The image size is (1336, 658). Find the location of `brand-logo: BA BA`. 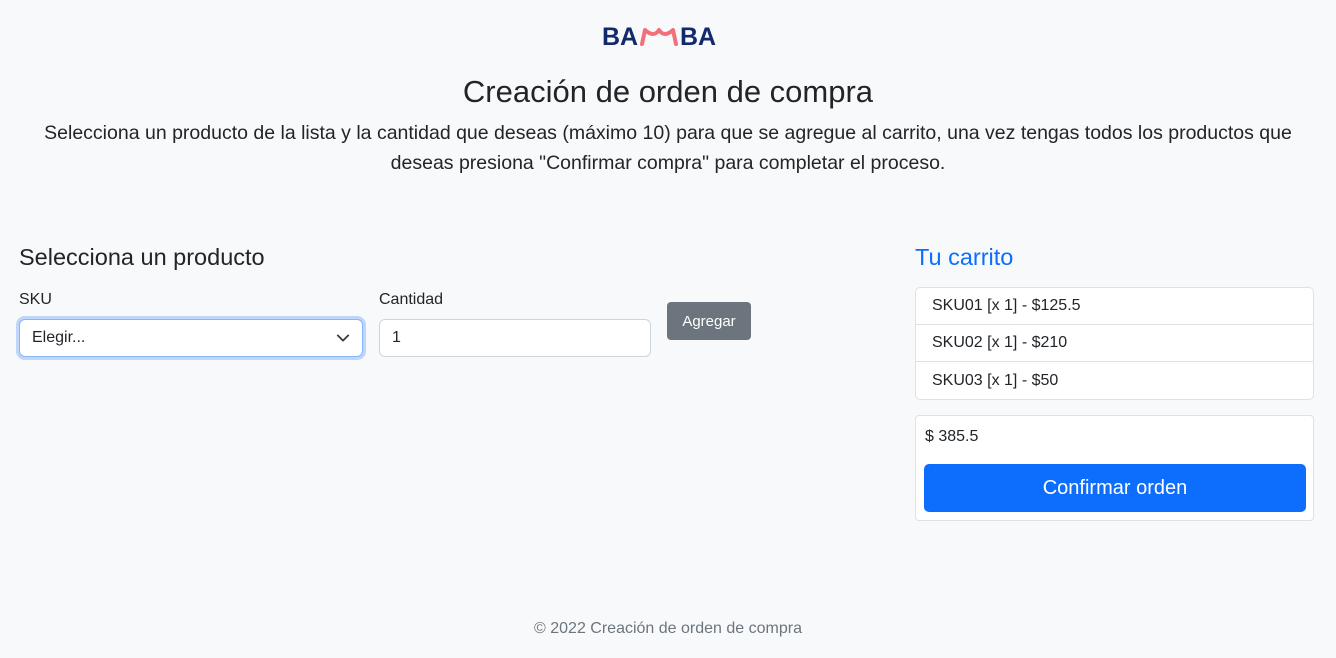

brand-logo: BA BA is located at coordinates (668, 35).